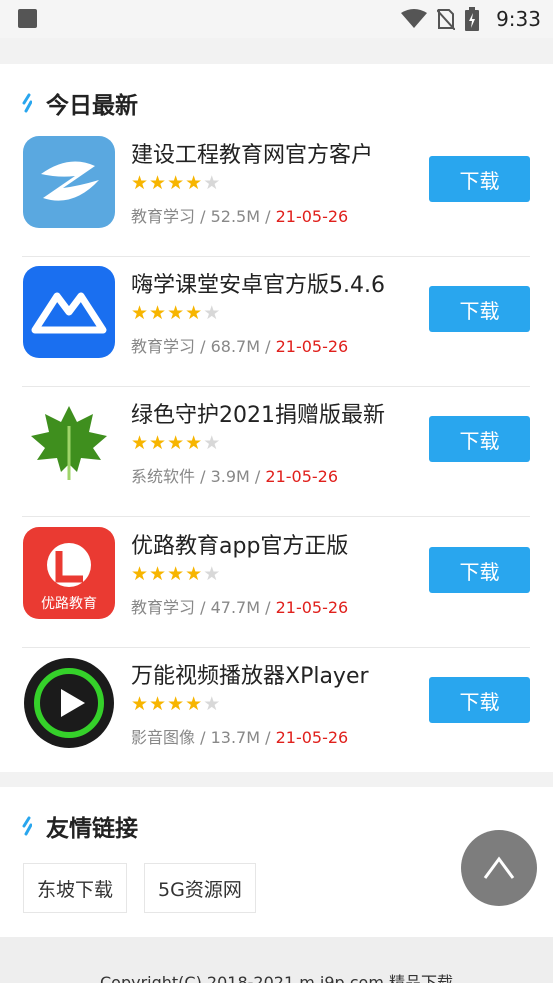  Describe the element at coordinates (239, 544) in the screenshot. I see `app-name: 优路教育app官方正版` at that location.